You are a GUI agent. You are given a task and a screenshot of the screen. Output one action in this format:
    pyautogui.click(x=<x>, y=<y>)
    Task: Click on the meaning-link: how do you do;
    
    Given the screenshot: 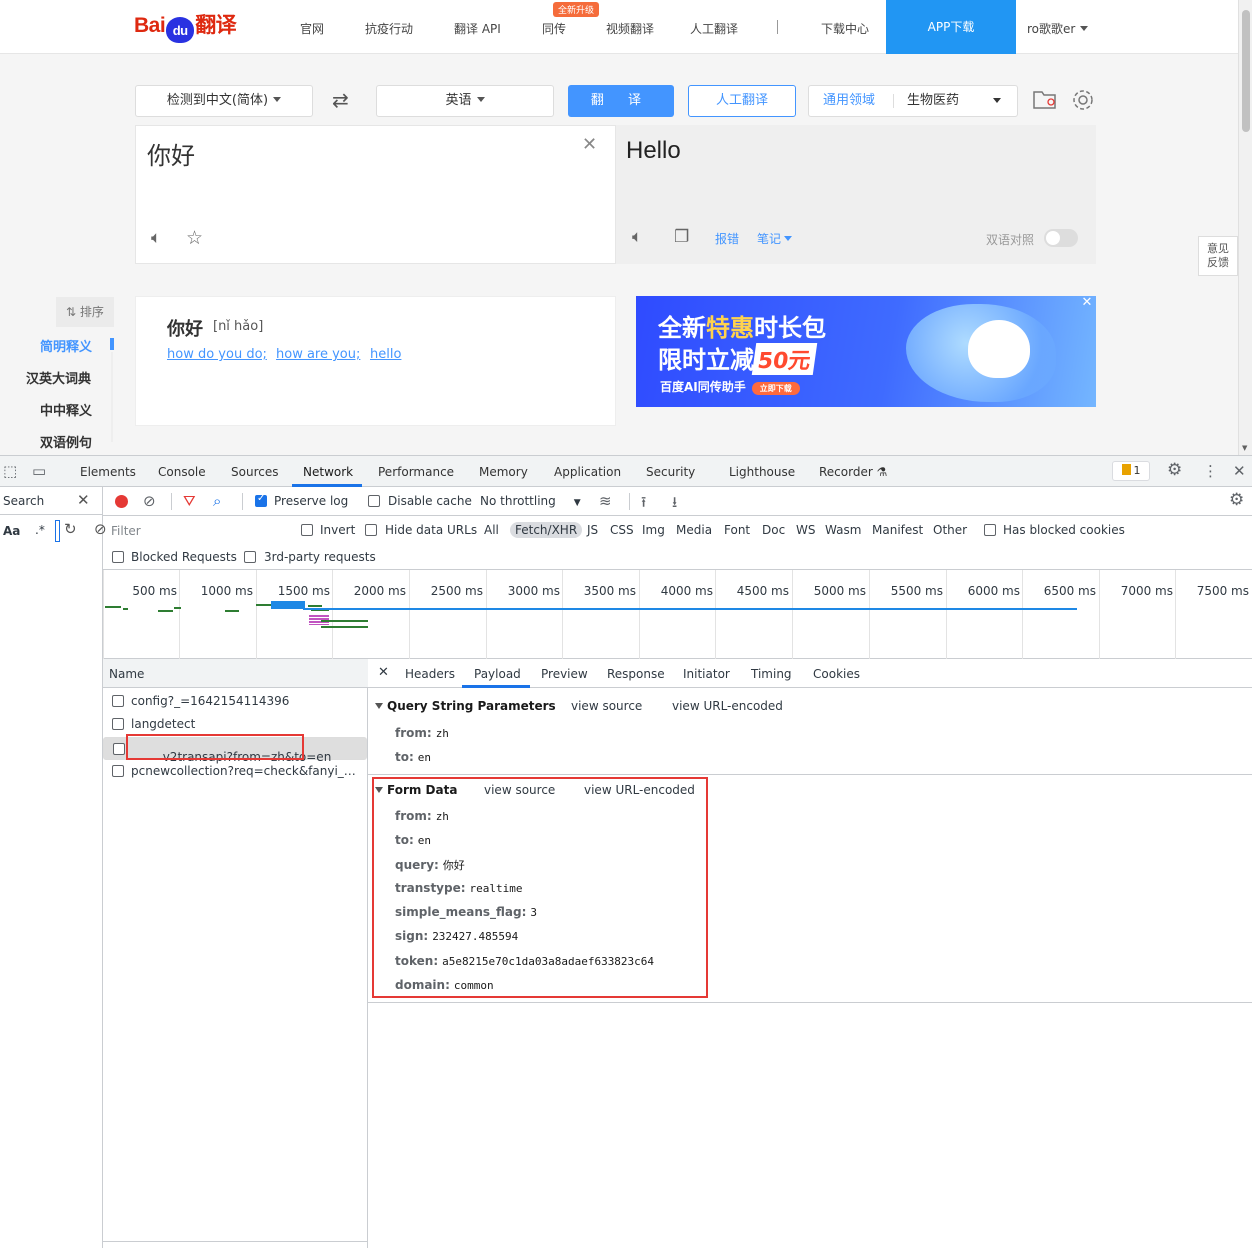 What is the action you would take?
    pyautogui.click(x=217, y=354)
    